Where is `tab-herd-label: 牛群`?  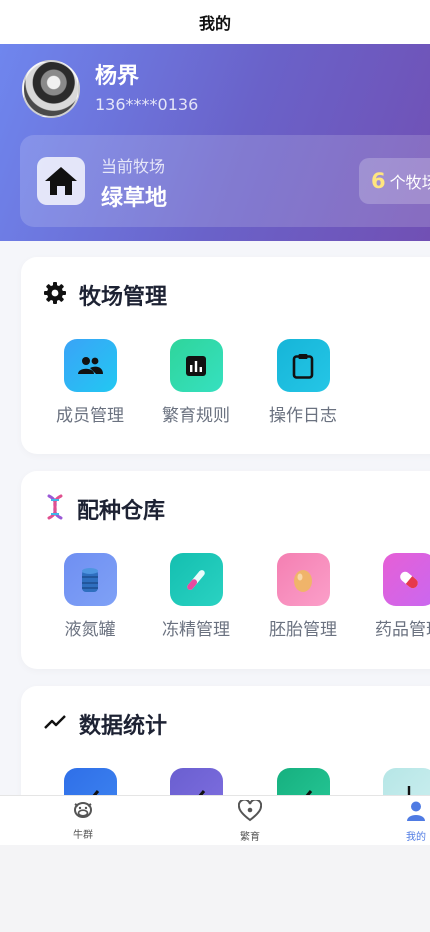
tab-herd-label: 牛群 is located at coordinates (83, 835).